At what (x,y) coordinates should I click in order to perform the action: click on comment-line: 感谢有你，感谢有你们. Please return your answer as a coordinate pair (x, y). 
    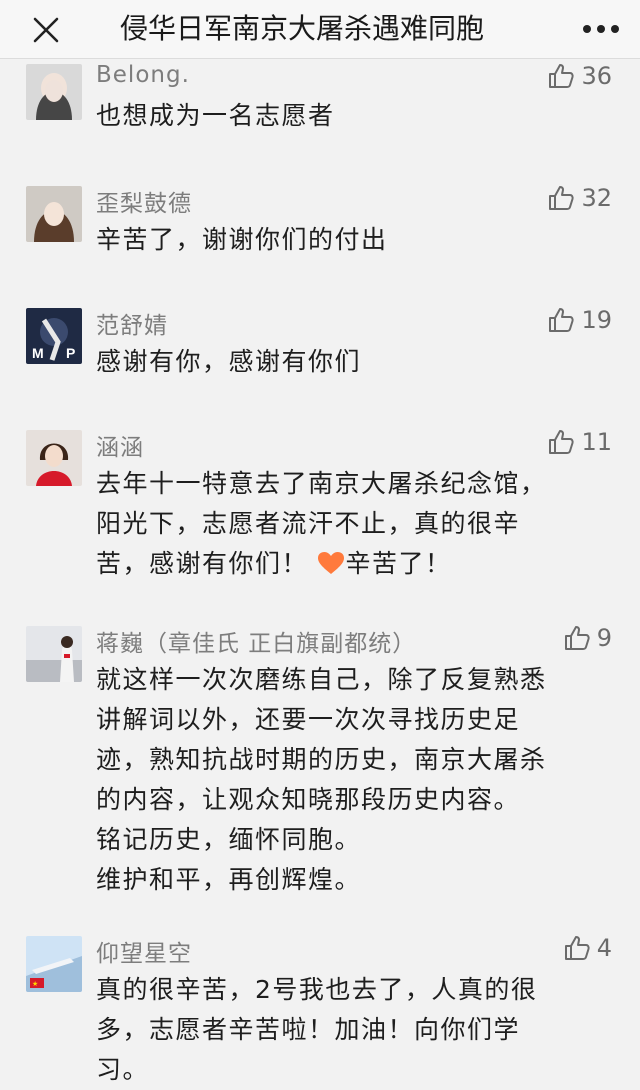
    Looking at the image, I should click on (229, 361).